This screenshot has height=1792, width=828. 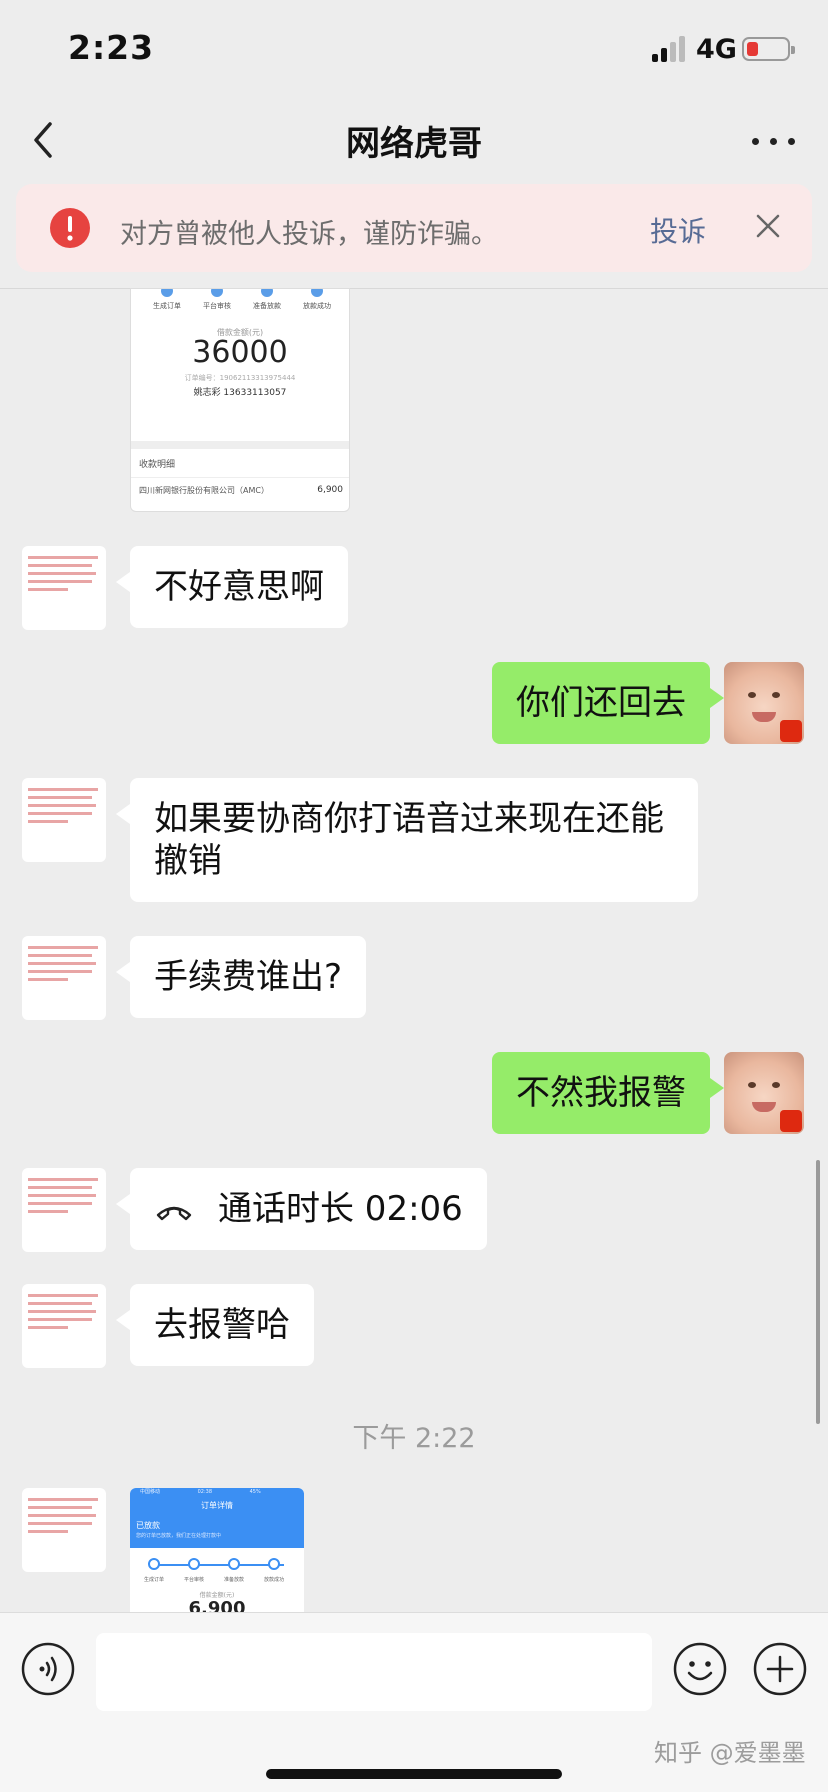 What do you see at coordinates (414, 48) in the screenshot?
I see `status-bar: 2:23 4G` at bounding box center [414, 48].